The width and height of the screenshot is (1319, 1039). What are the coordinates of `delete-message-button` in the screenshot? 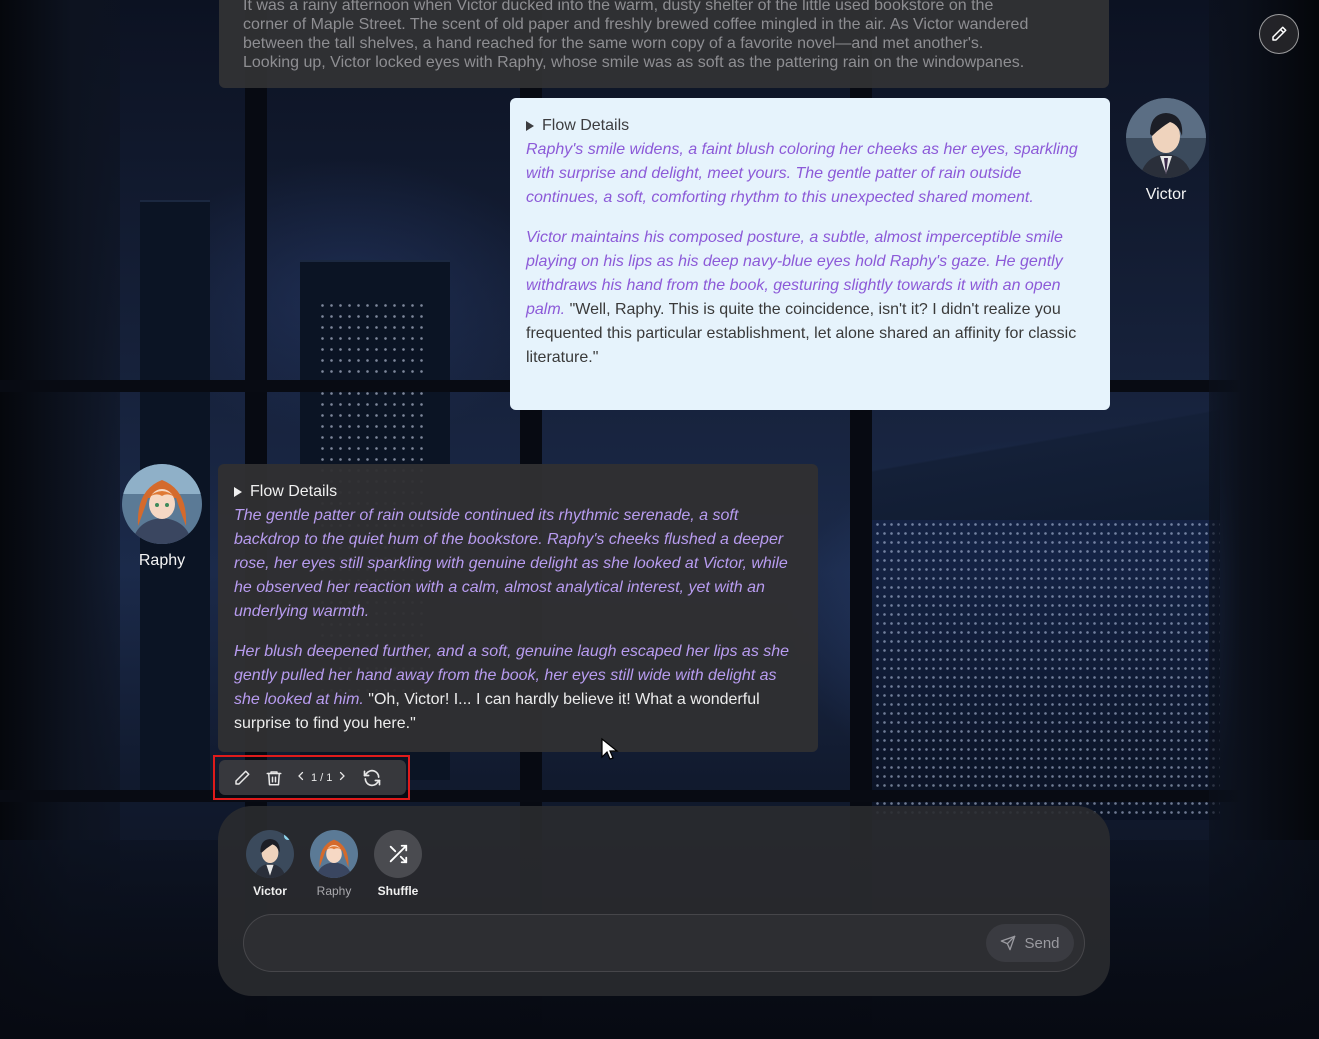 It's located at (274, 778).